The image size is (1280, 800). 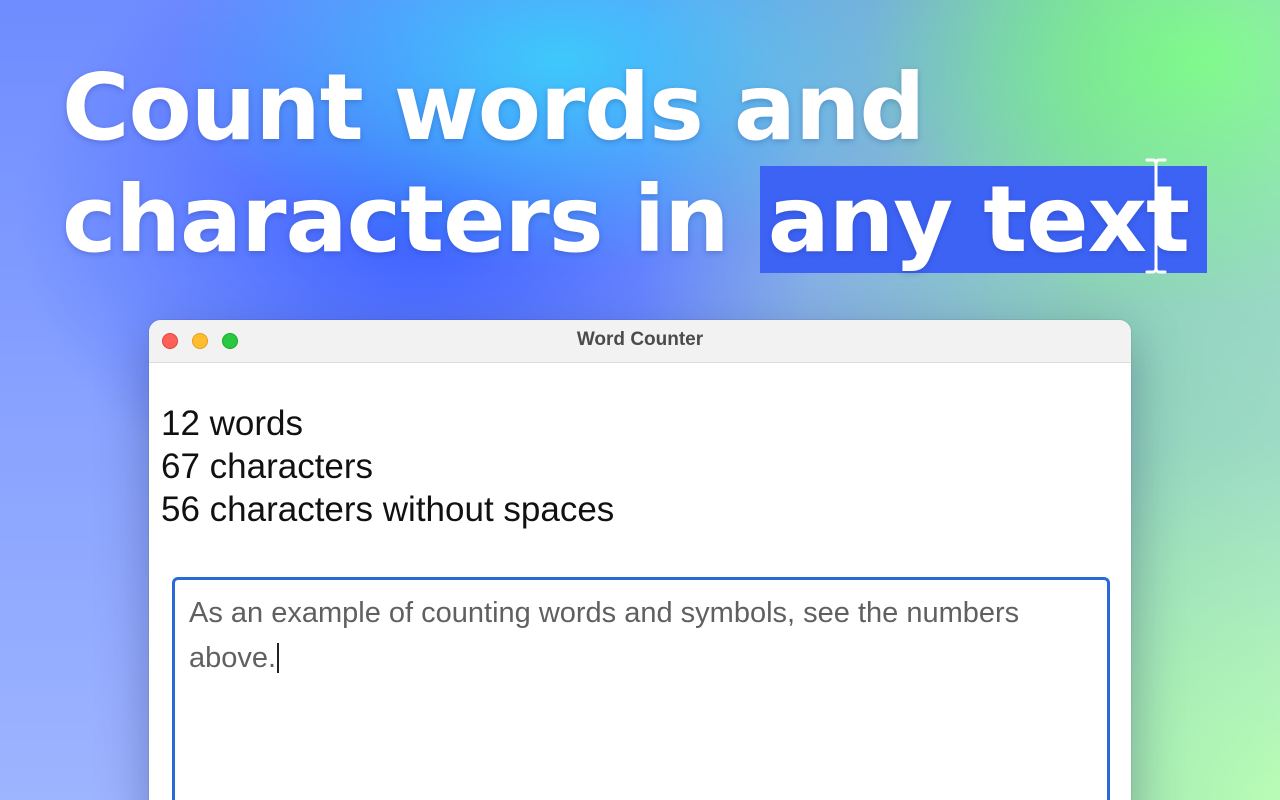 What do you see at coordinates (411, 219) in the screenshot?
I see `headline-line-2-prefix: characters in` at bounding box center [411, 219].